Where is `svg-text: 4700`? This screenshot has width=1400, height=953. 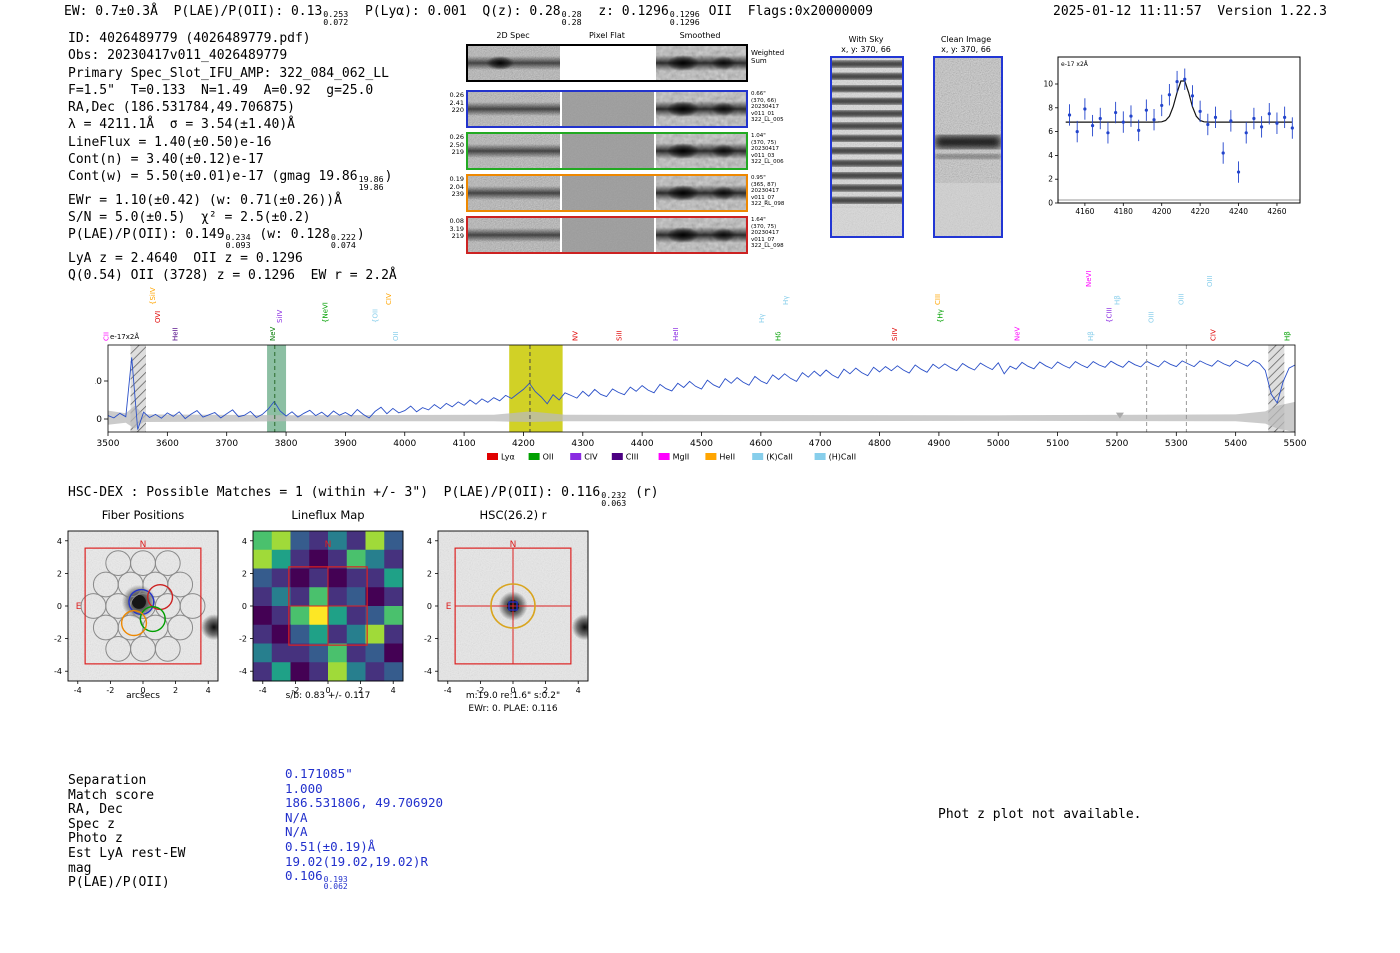 svg-text: 4700 is located at coordinates (820, 444).